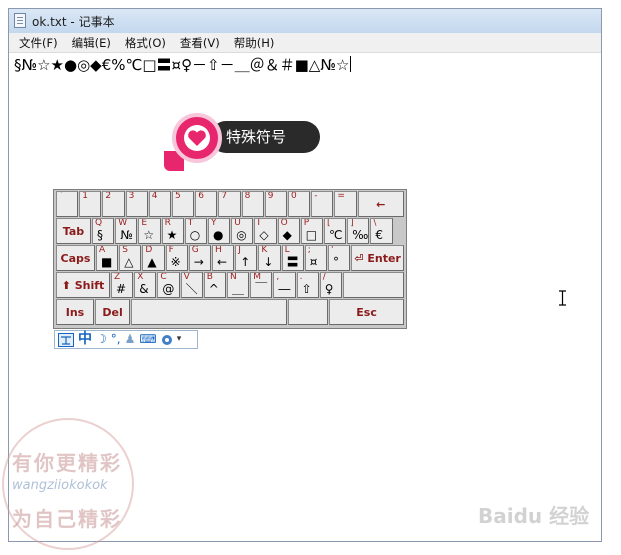 The image size is (621, 555). Describe the element at coordinates (299, 204) in the screenshot. I see `key-10: 0` at that location.